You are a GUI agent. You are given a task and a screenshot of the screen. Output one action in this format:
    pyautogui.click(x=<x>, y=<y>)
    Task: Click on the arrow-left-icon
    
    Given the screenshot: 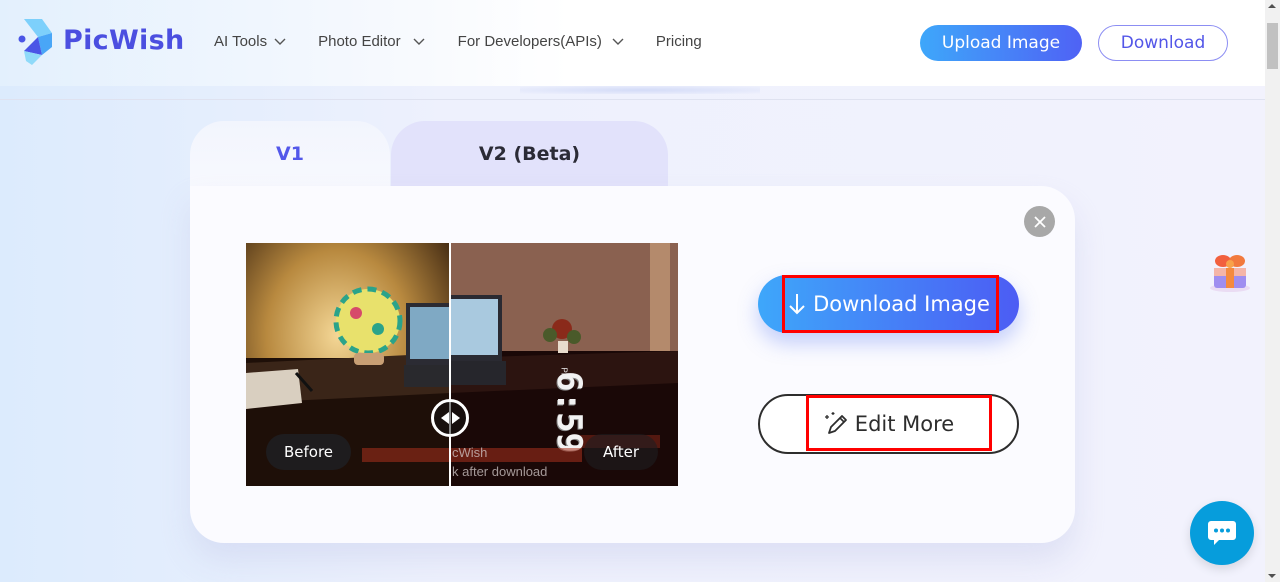 What is the action you would take?
    pyautogui.click(x=444, y=418)
    